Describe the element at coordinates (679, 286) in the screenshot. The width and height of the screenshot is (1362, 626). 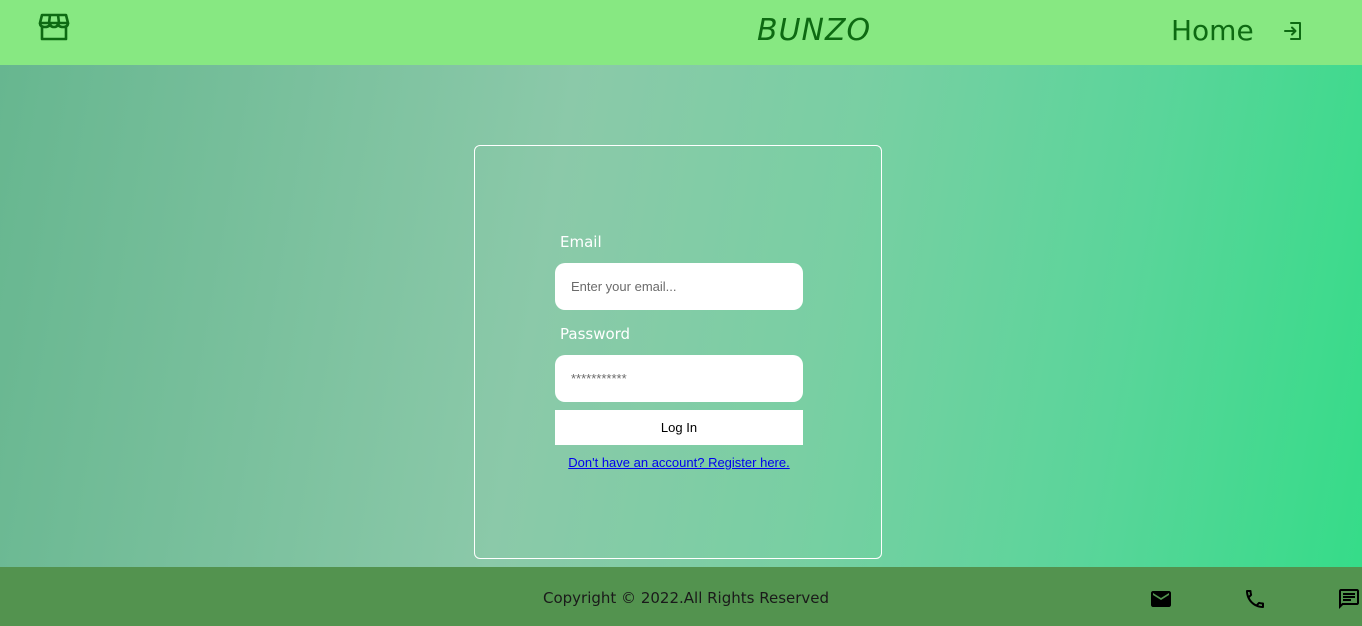
I see `email-field` at that location.